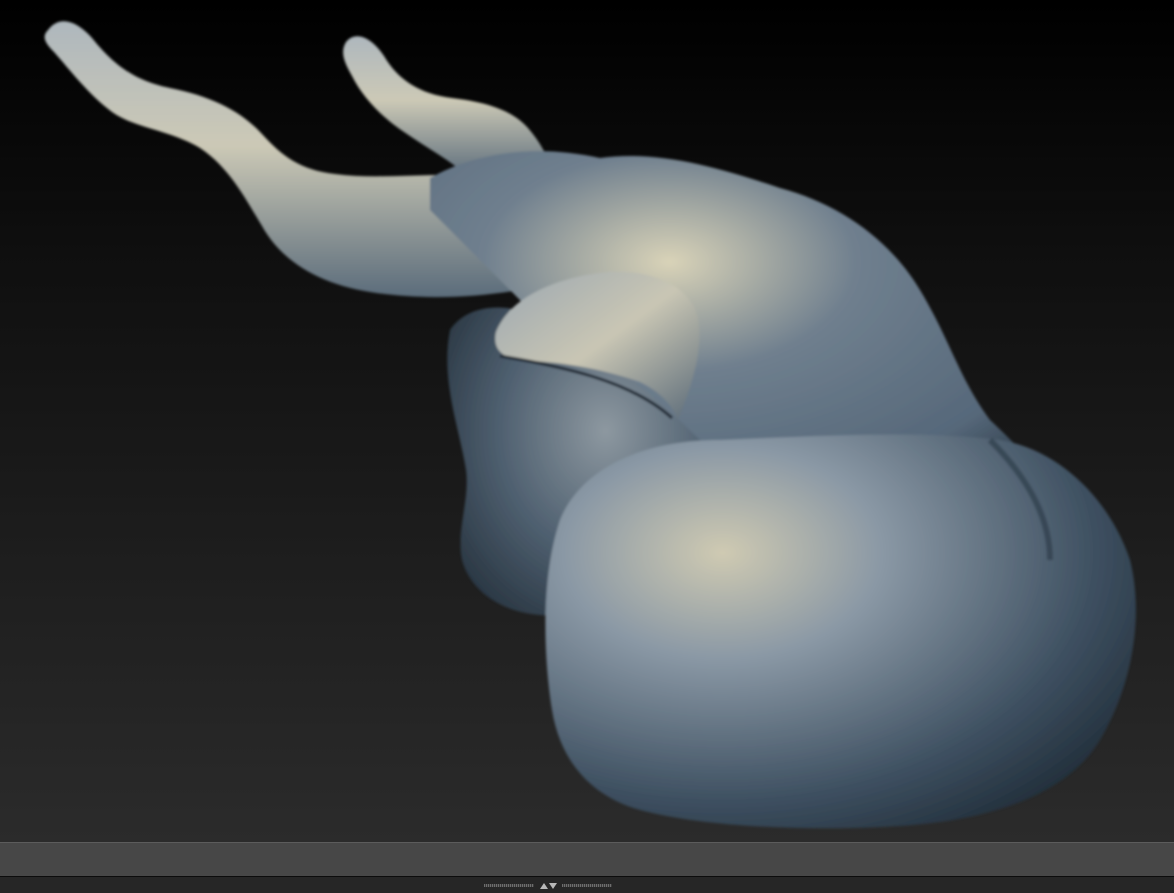 This screenshot has width=1174, height=893. I want to click on tray-arrows, so click(548, 885).